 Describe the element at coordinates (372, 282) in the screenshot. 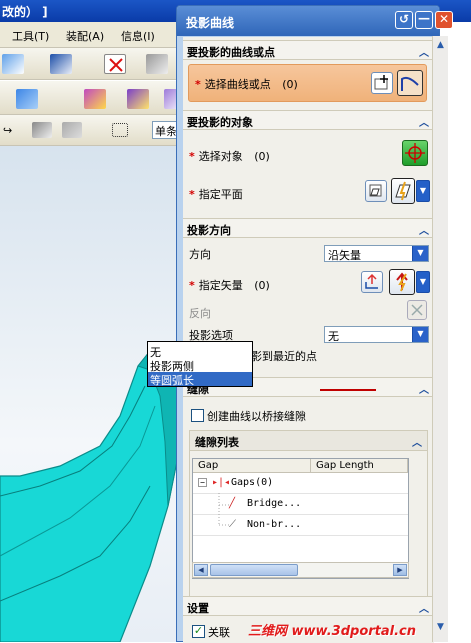

I see `vector-dialog-icon` at that location.